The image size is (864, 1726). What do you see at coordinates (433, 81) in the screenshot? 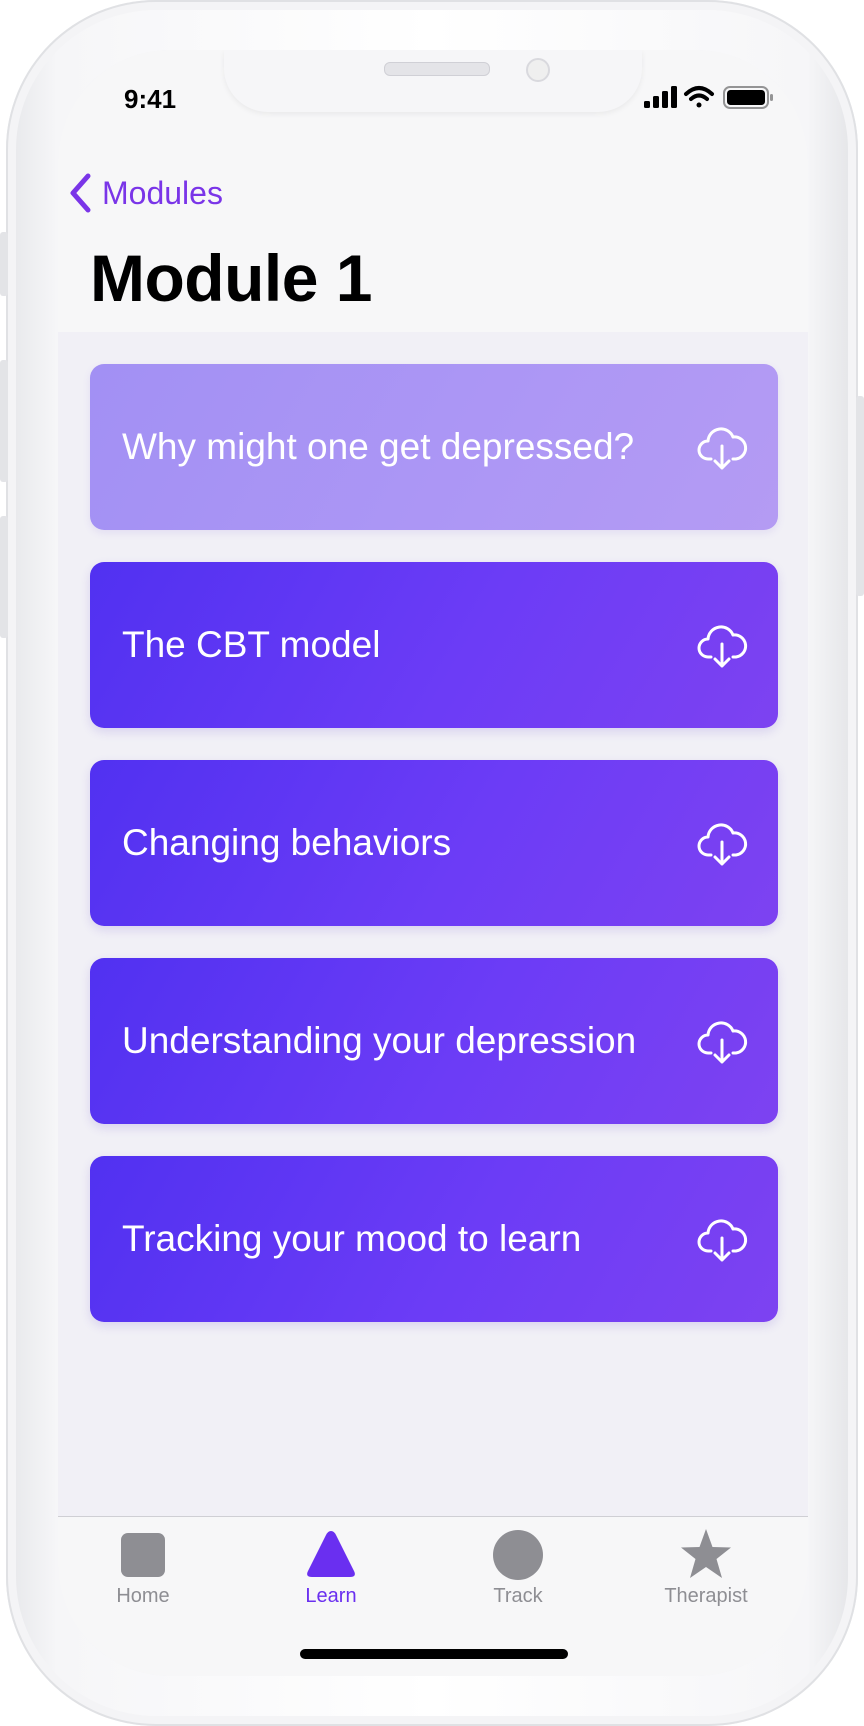
I see `notch` at bounding box center [433, 81].